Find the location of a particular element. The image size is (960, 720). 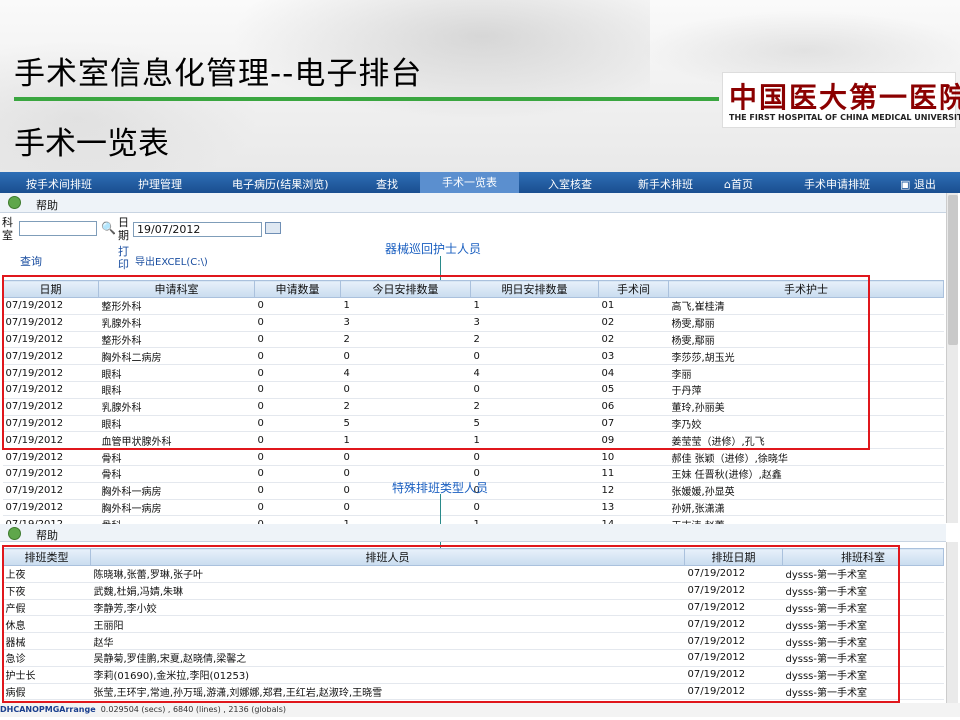

grid2-scrollbar is located at coordinates (952, 622).